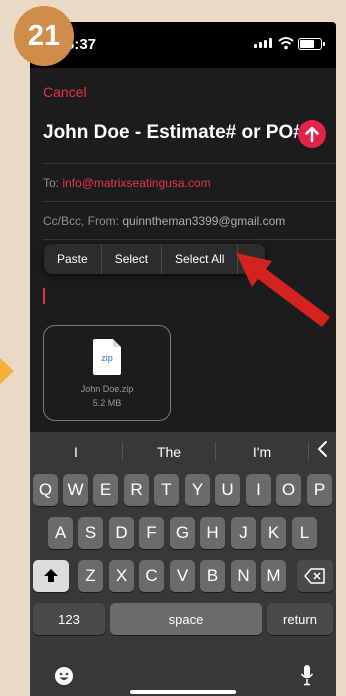 The image size is (346, 696). Describe the element at coordinates (136, 490) in the screenshot. I see `key-r: R` at that location.